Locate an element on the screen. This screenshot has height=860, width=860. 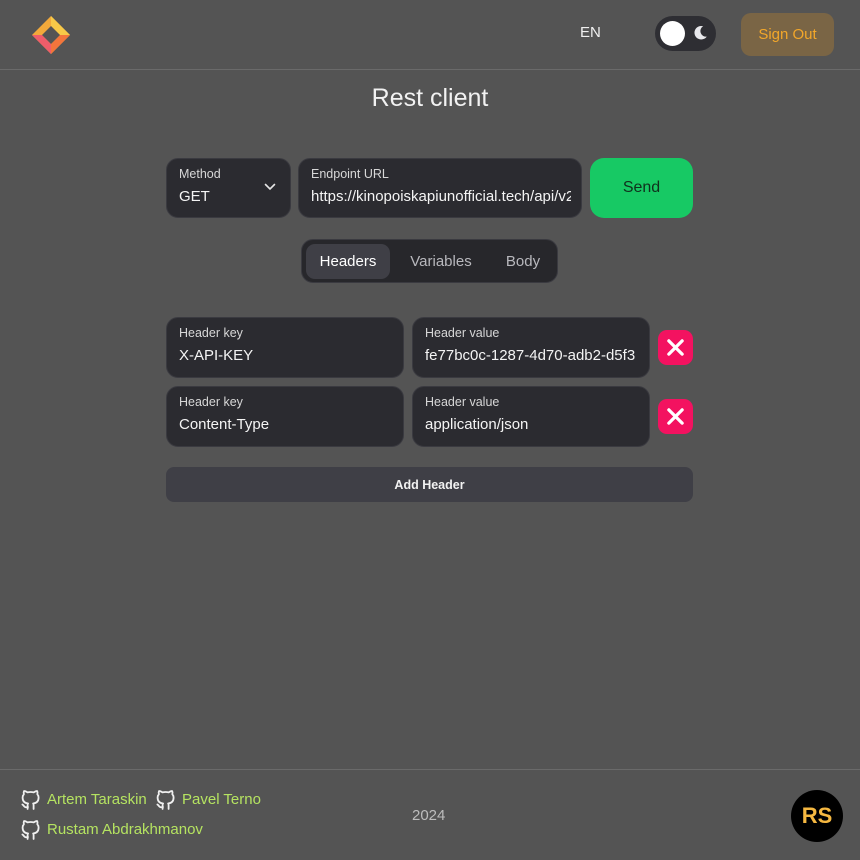
header-key-input: Content-Type is located at coordinates (224, 424).